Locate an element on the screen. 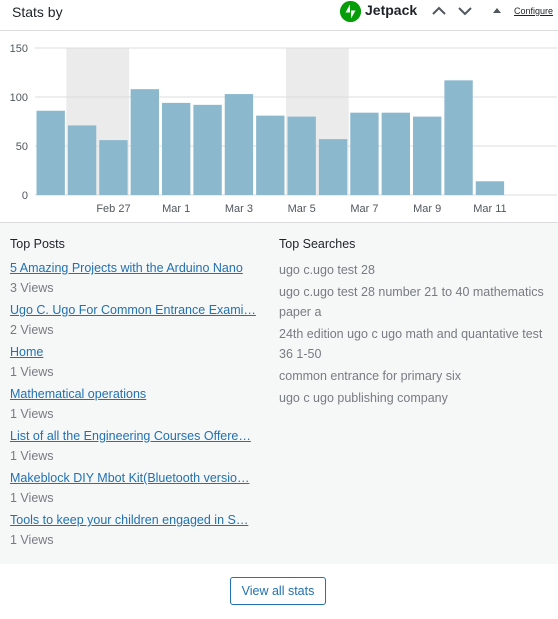  search-term-item: common entrance for primary six is located at coordinates (370, 376).